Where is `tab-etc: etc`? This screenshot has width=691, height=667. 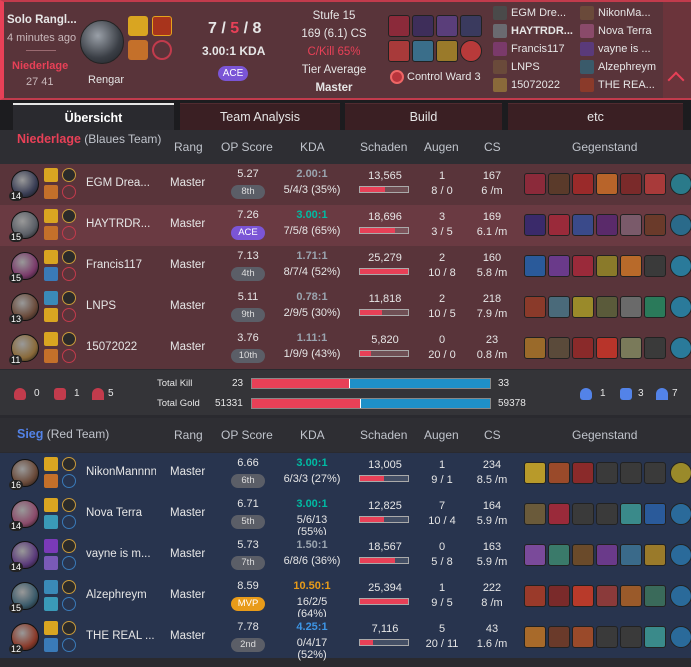
tab-etc: etc is located at coordinates (595, 116).